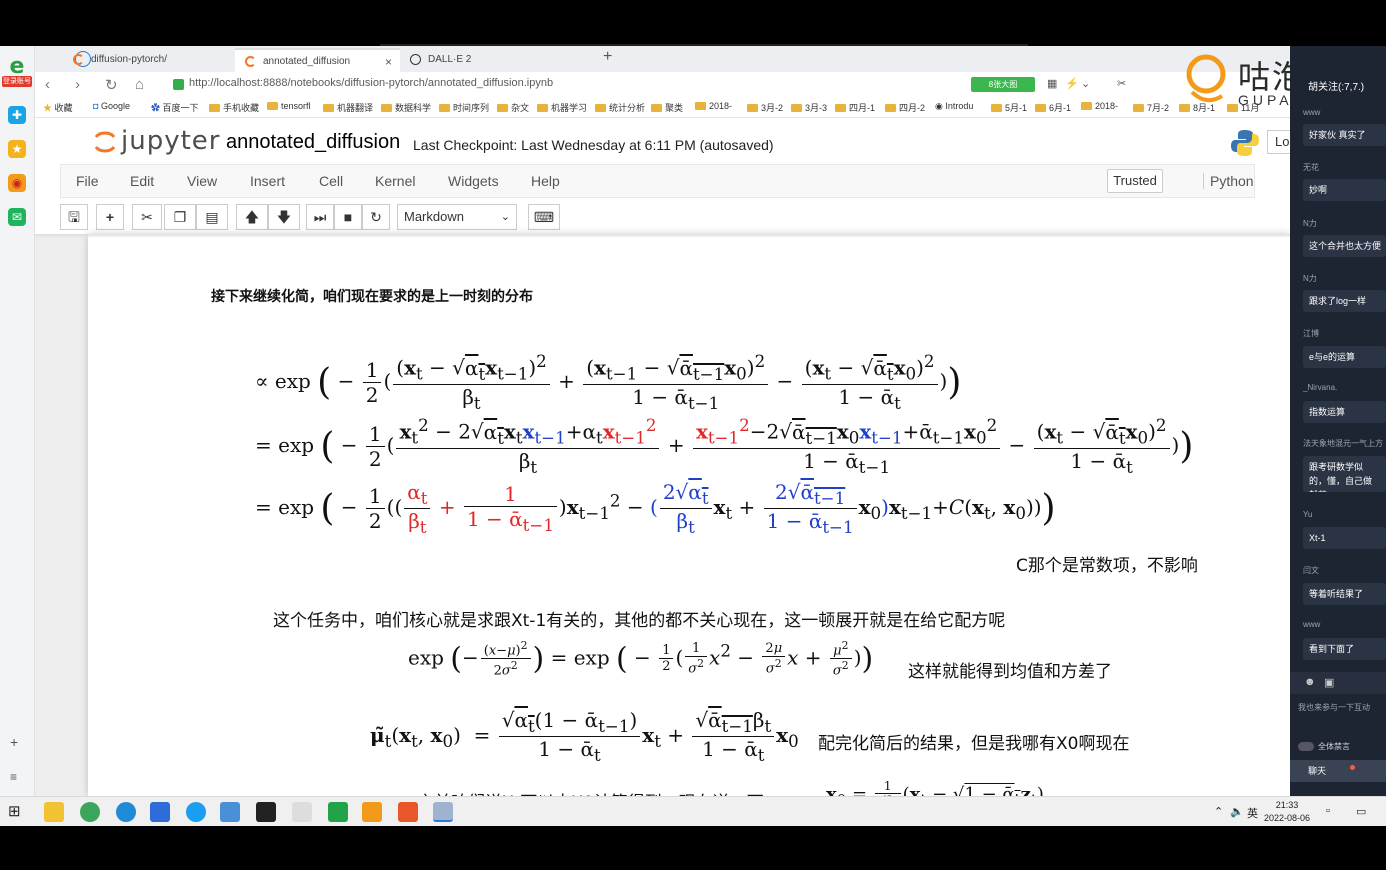 This screenshot has width=1386, height=870. Describe the element at coordinates (406, 107) in the screenshot. I see `bookmark-folder: 数据科学` at that location.